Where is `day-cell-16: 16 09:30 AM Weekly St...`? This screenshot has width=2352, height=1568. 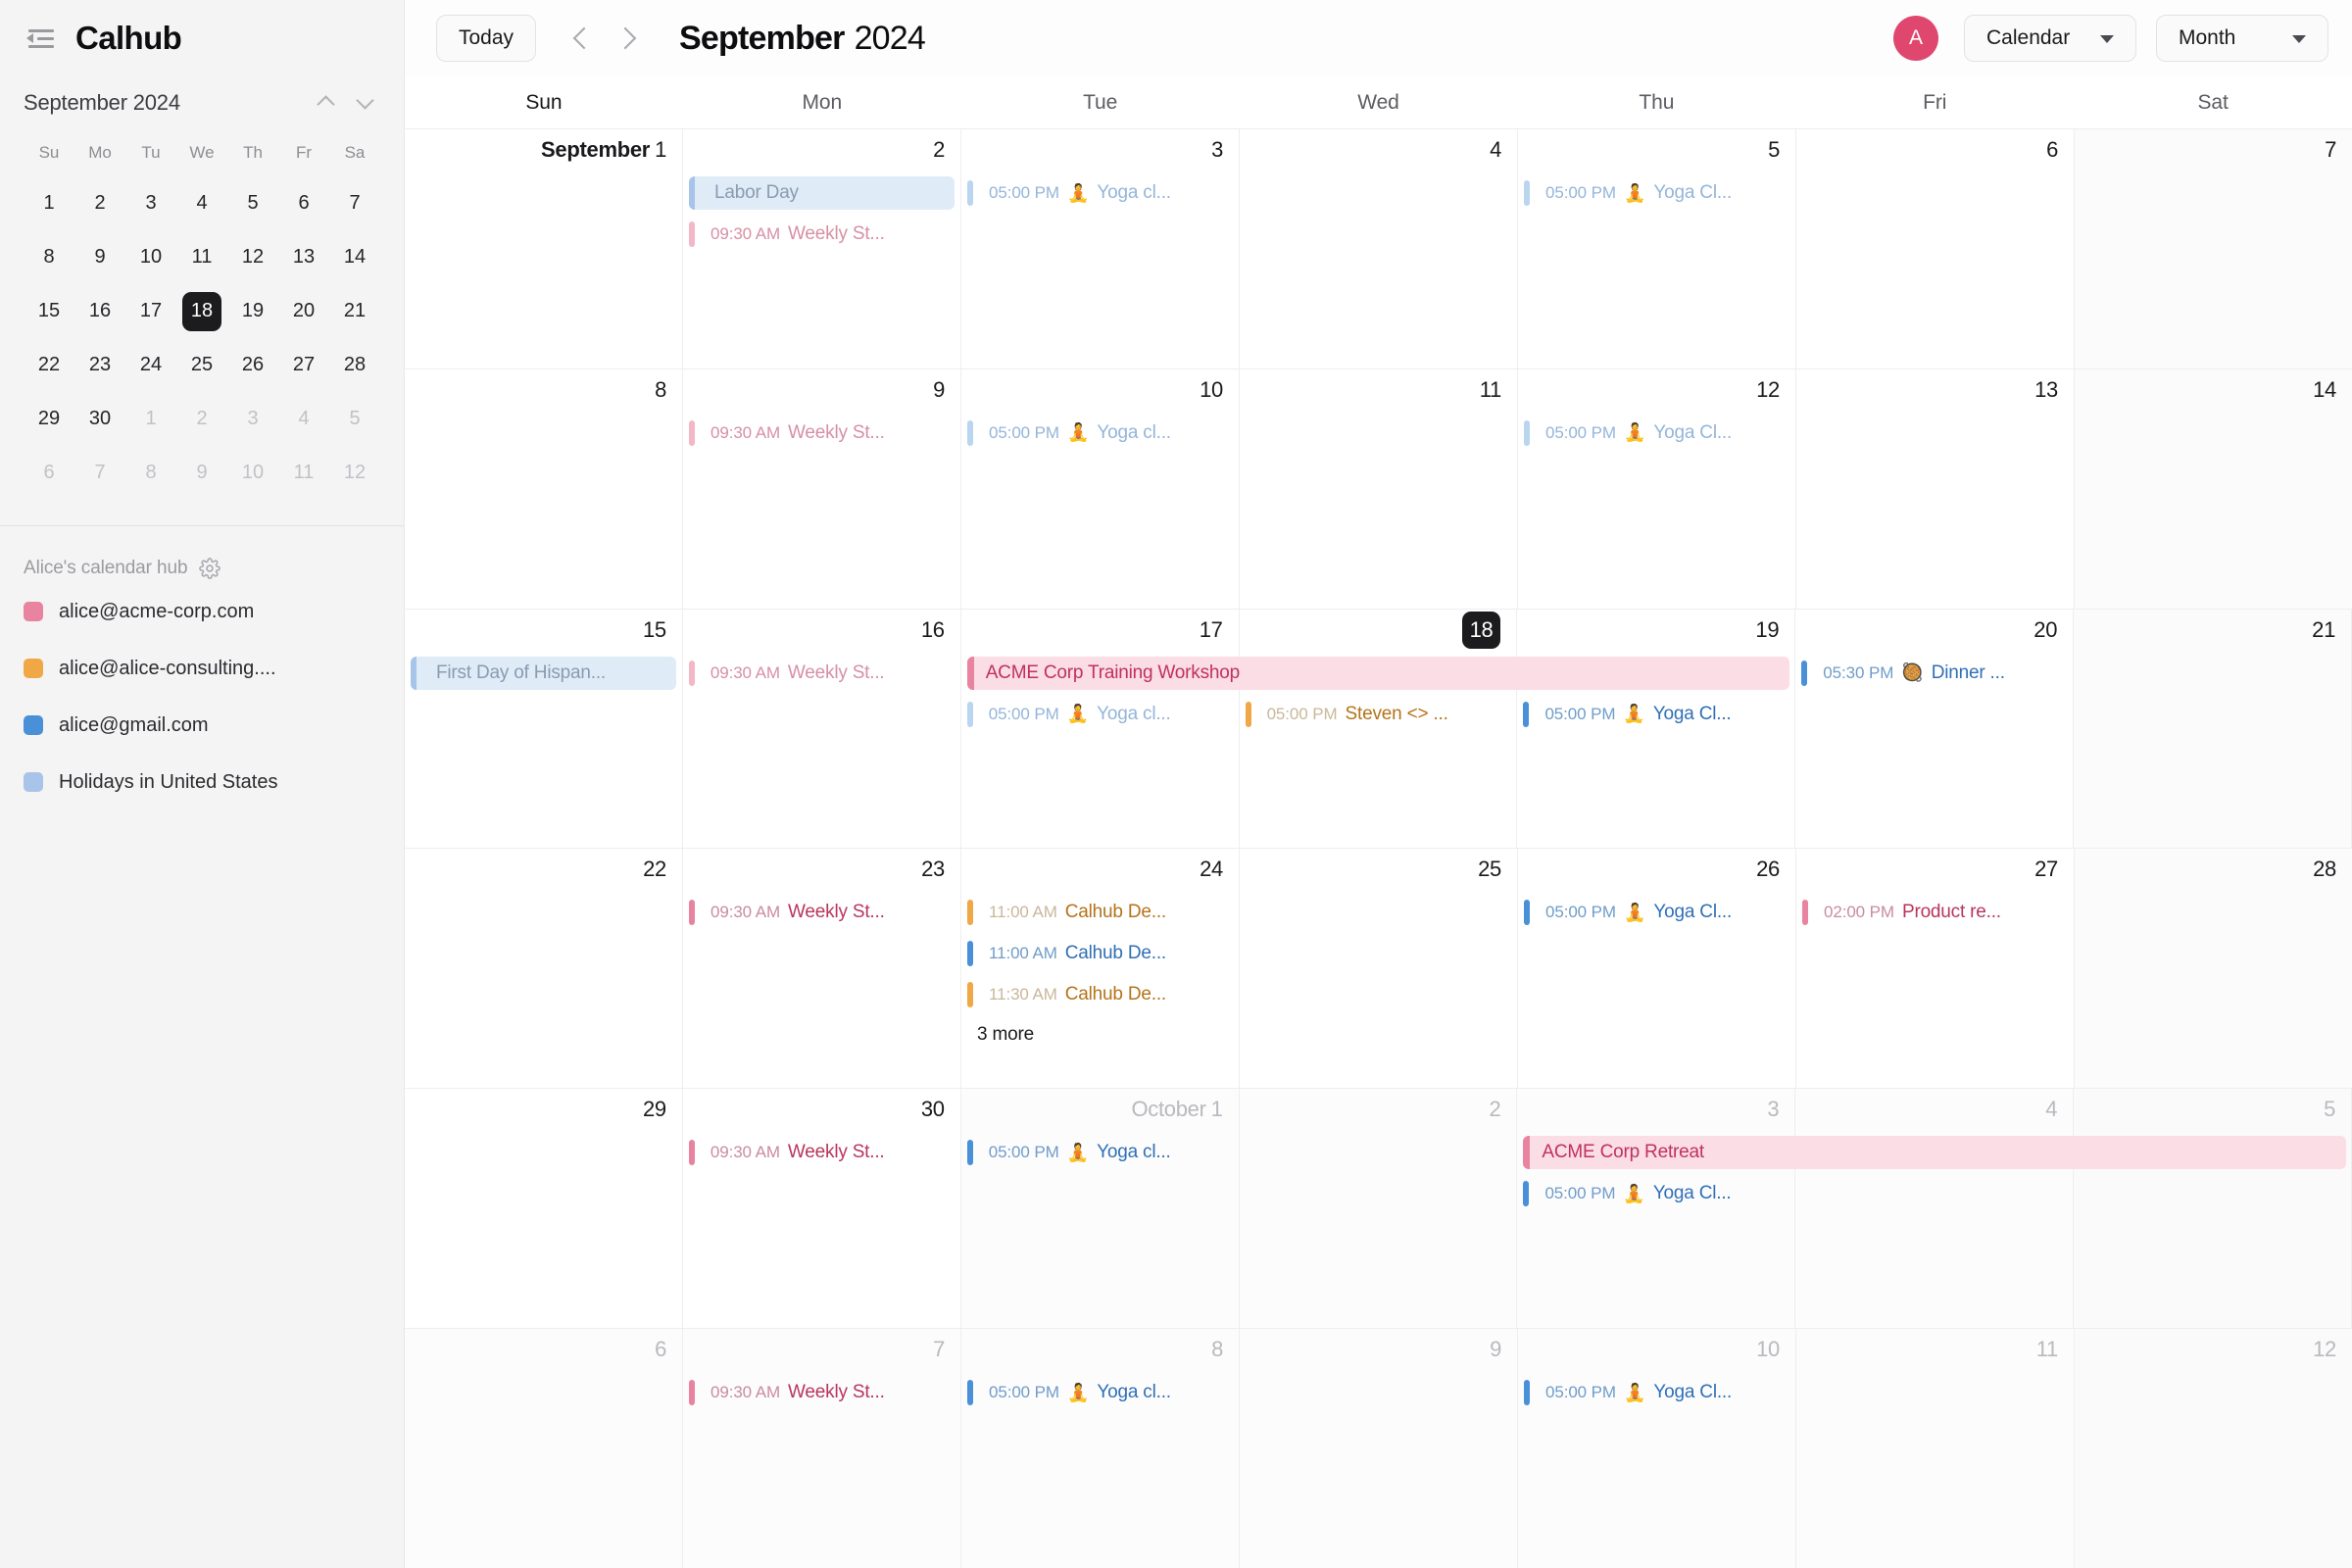 day-cell-16: 16 09:30 AM Weekly St... is located at coordinates (821, 729).